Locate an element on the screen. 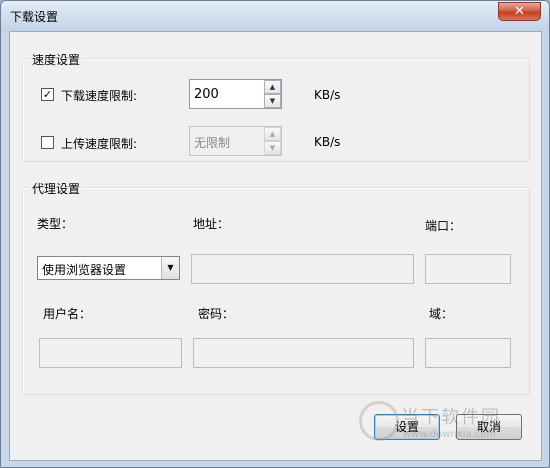  upload-limit-label: 上传速度限制: is located at coordinates (99, 144).